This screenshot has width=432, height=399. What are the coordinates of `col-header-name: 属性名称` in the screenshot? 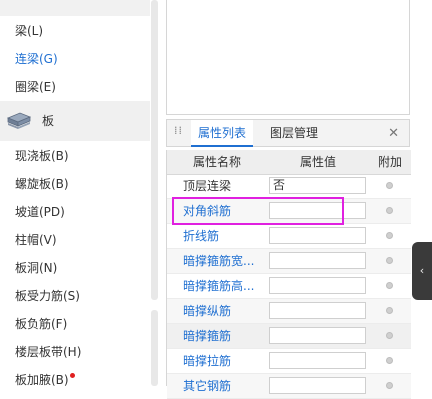 It's located at (216, 162).